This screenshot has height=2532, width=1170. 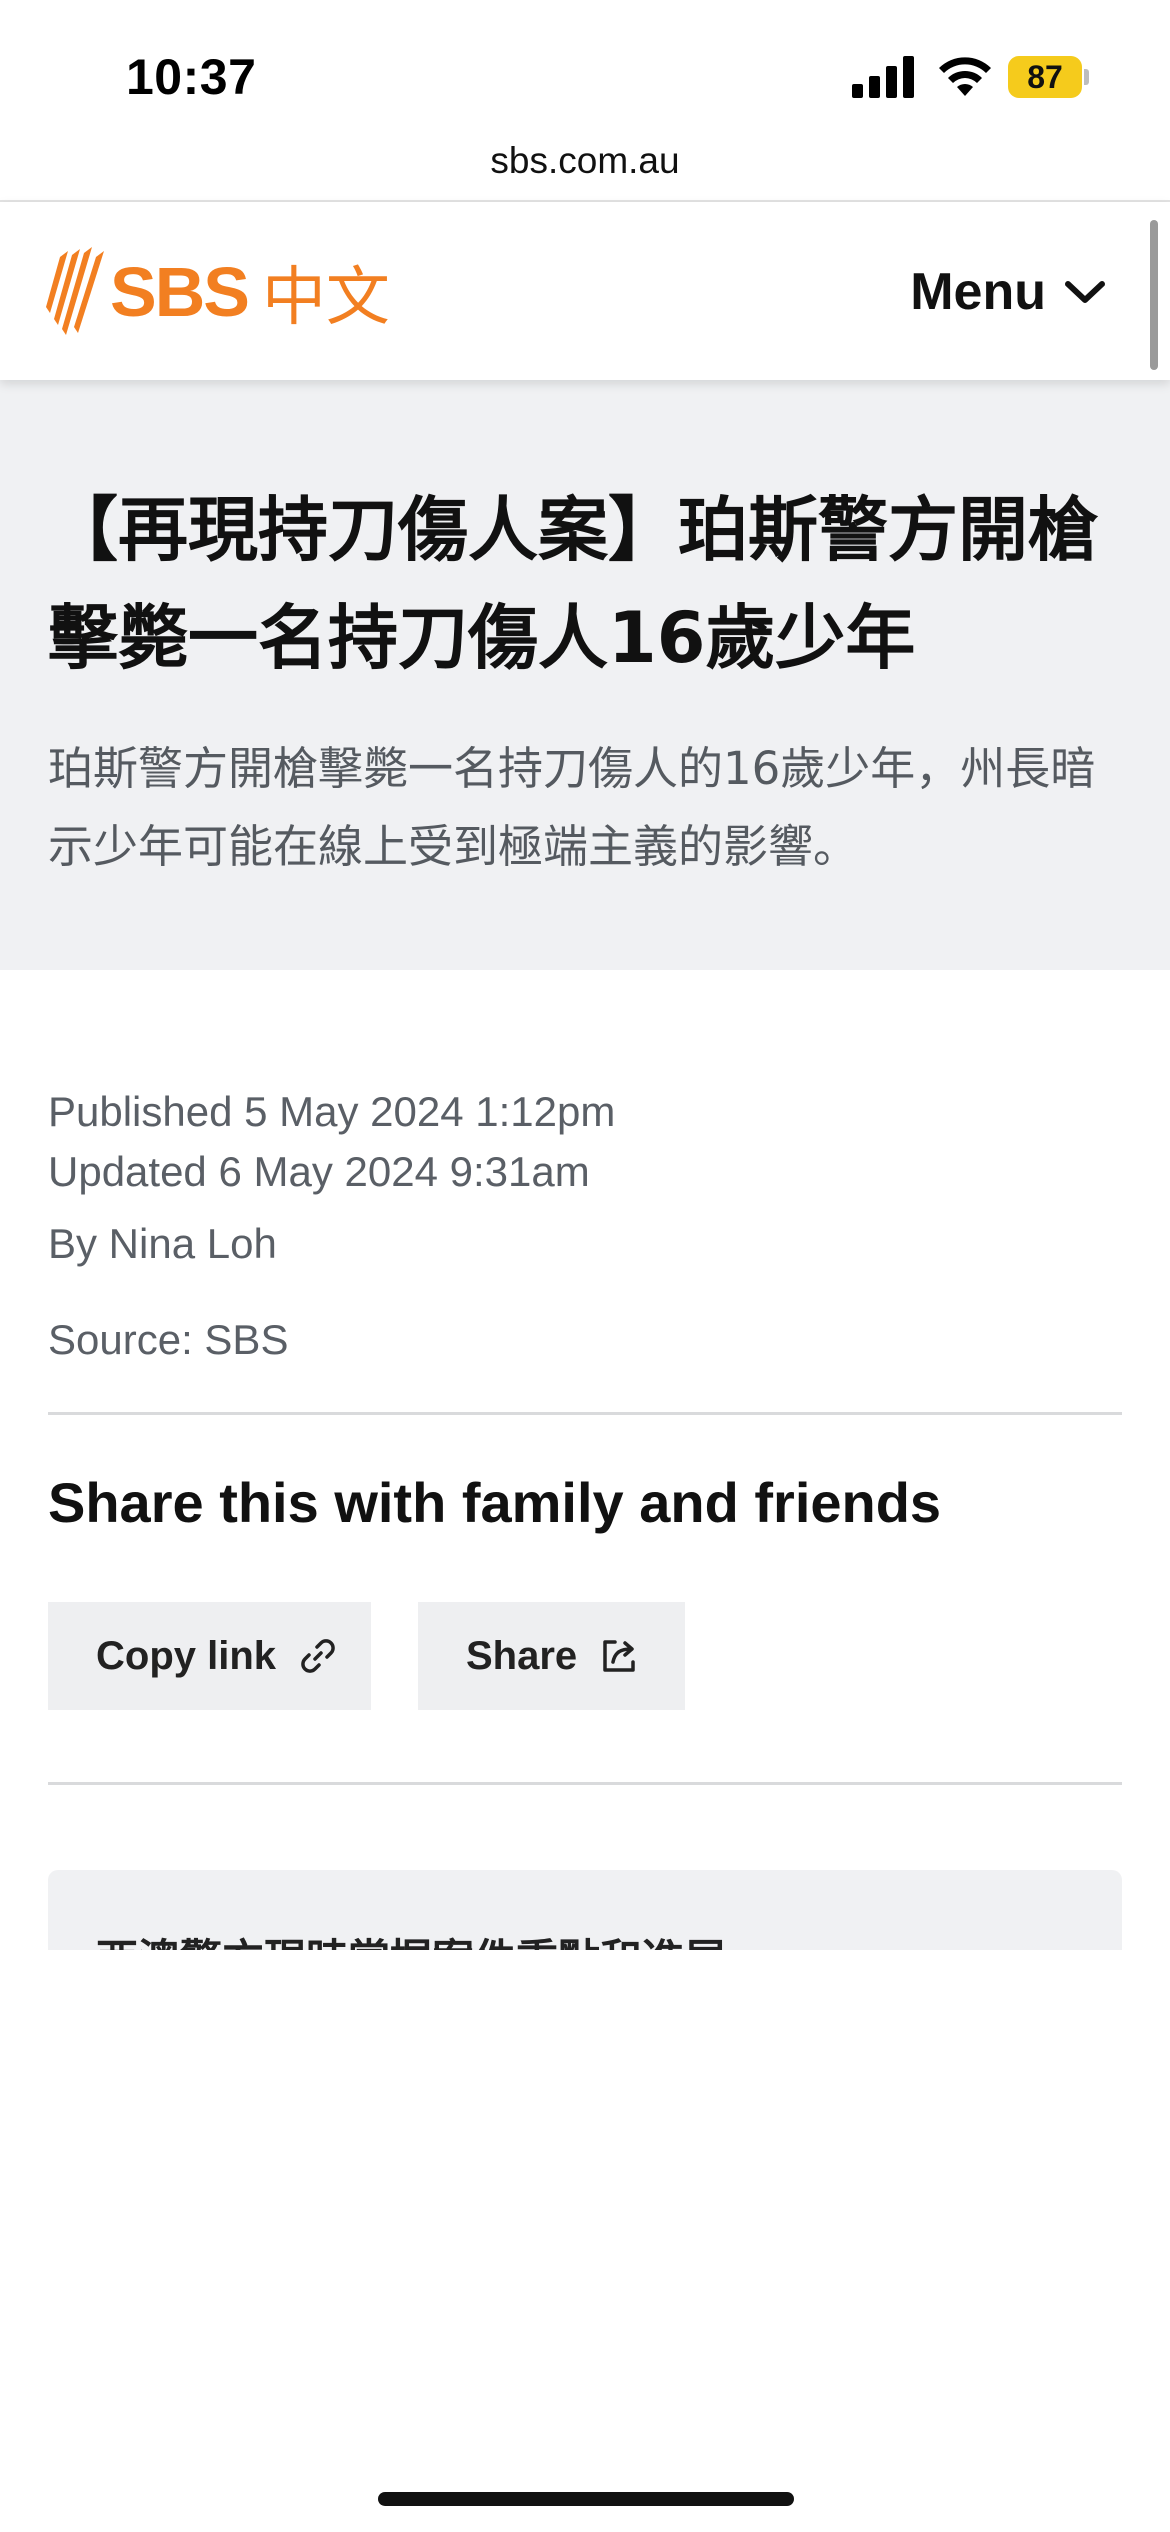 What do you see at coordinates (180, 292) in the screenshot?
I see `logo-text: SBS` at bounding box center [180, 292].